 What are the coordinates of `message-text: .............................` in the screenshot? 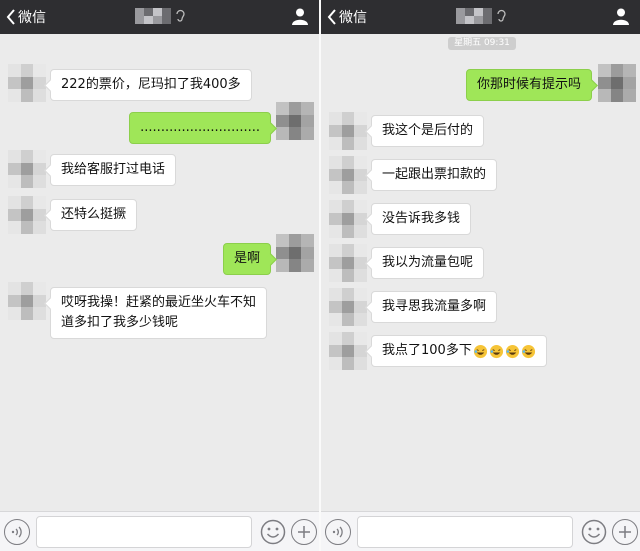 It's located at (200, 127).